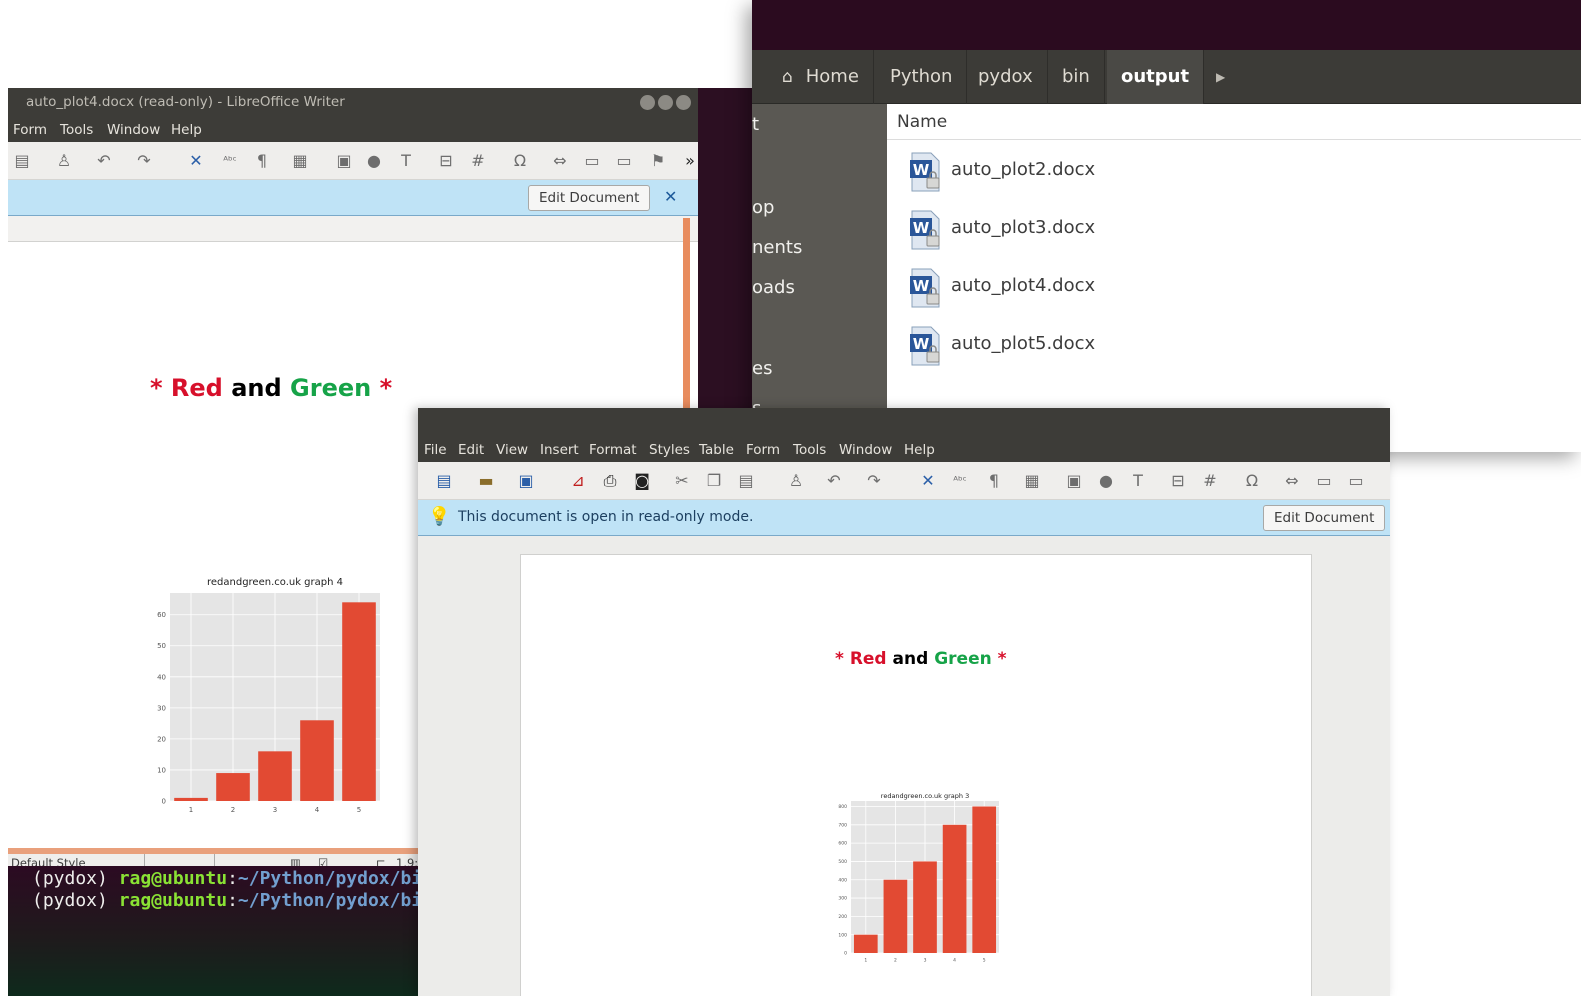 The image size is (1581, 996). I want to click on copy-icon: ❐, so click(714, 481).